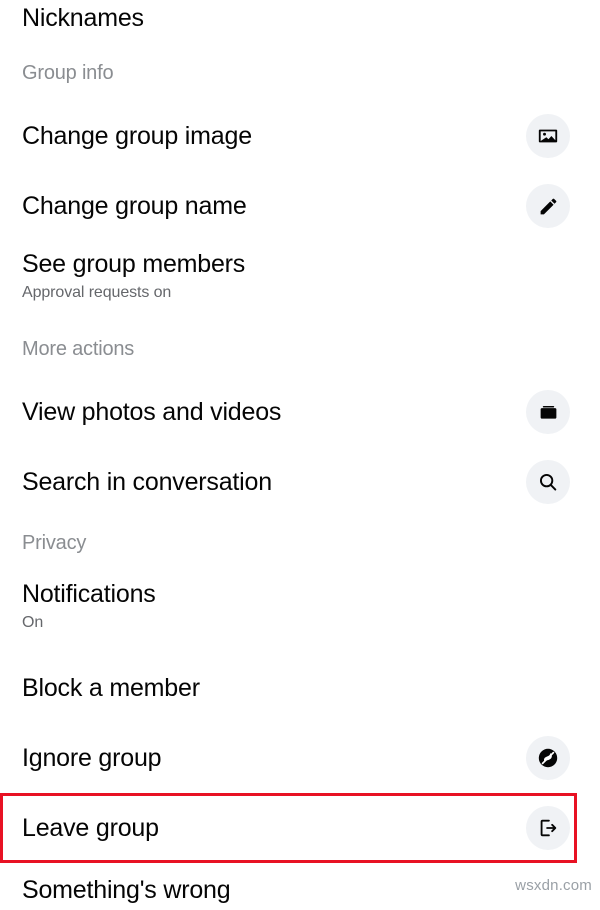 The height and width of the screenshot is (910, 600). I want to click on section-header-label: Privacy, so click(54, 543).